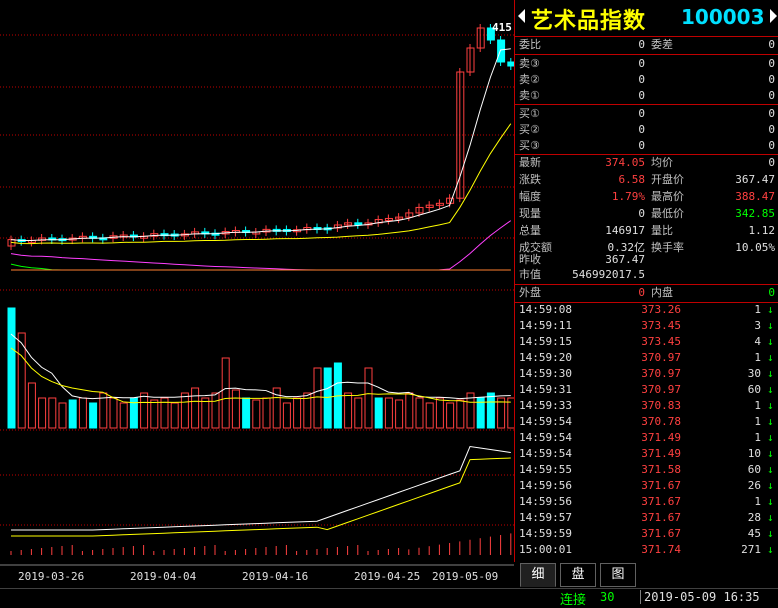  Describe the element at coordinates (755, 179) in the screenshot. I see `stat-value: 367.47` at that location.